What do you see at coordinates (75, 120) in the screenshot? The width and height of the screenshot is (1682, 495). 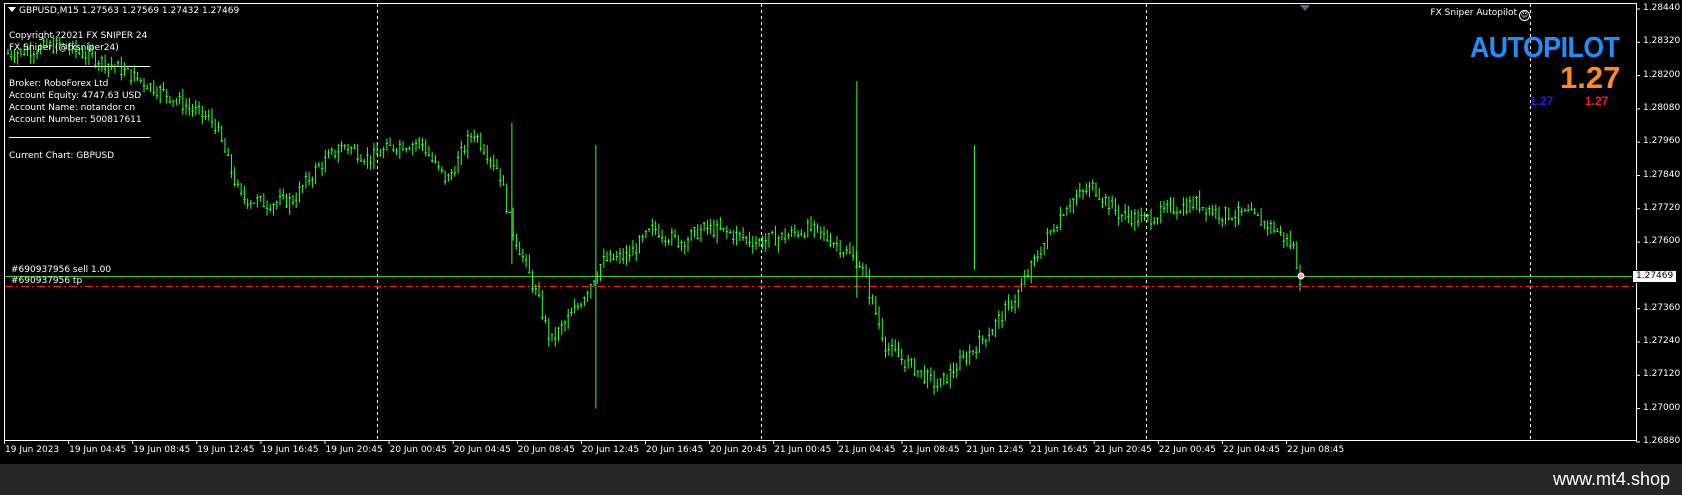 I see `account-number-text: Account Number: 500817611` at bounding box center [75, 120].